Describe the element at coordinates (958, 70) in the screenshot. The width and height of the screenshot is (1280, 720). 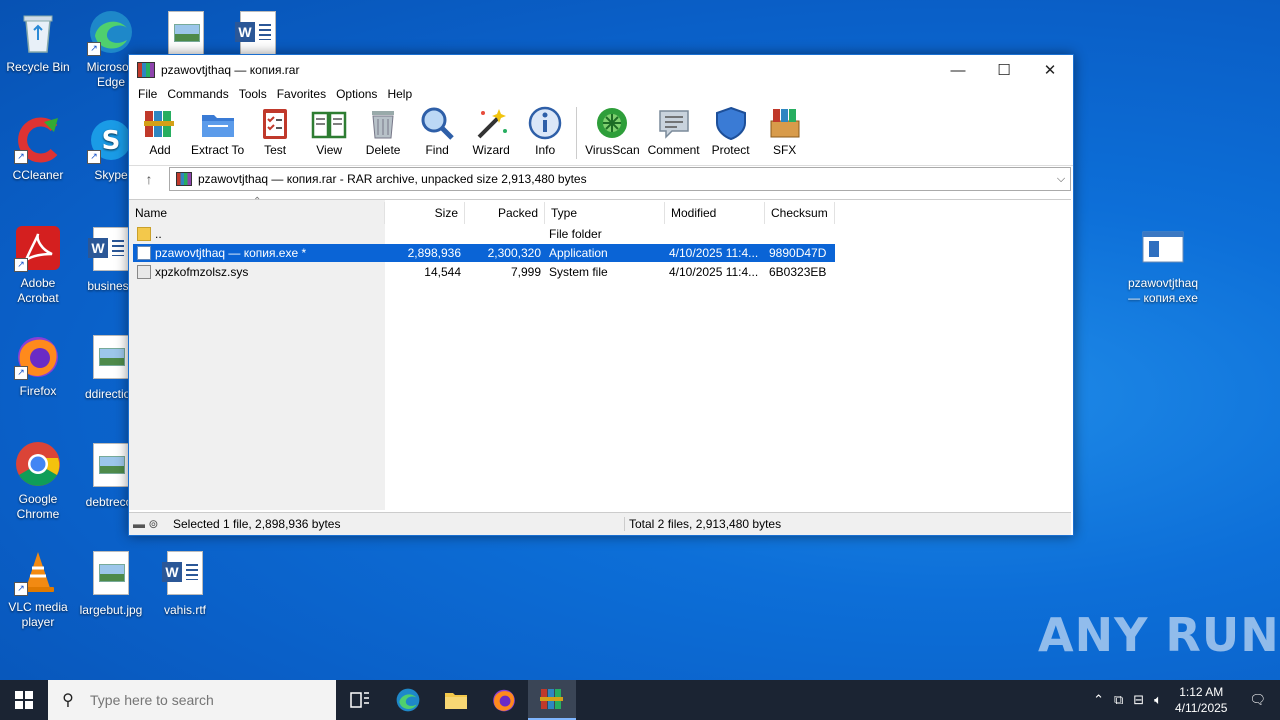
I see `minimize-button: —` at that location.